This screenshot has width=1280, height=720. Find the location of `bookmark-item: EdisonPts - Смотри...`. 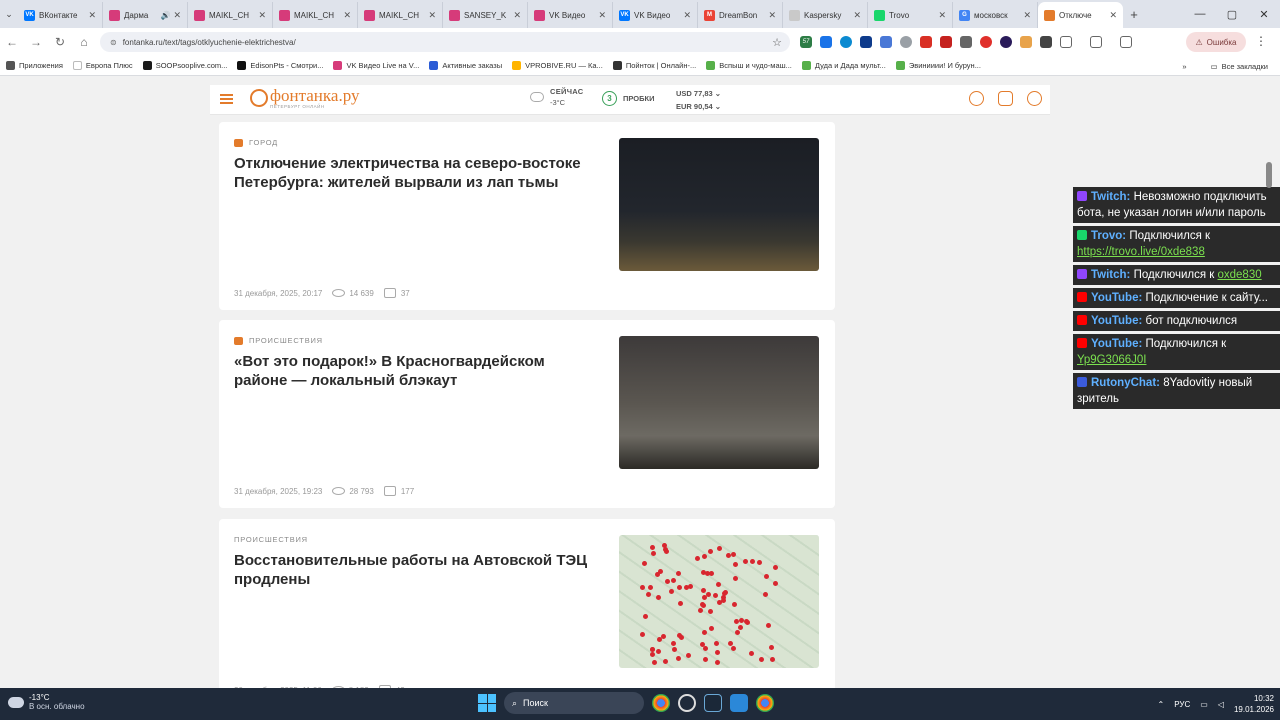

bookmark-item: EdisonPts - Смотри... is located at coordinates (280, 65).